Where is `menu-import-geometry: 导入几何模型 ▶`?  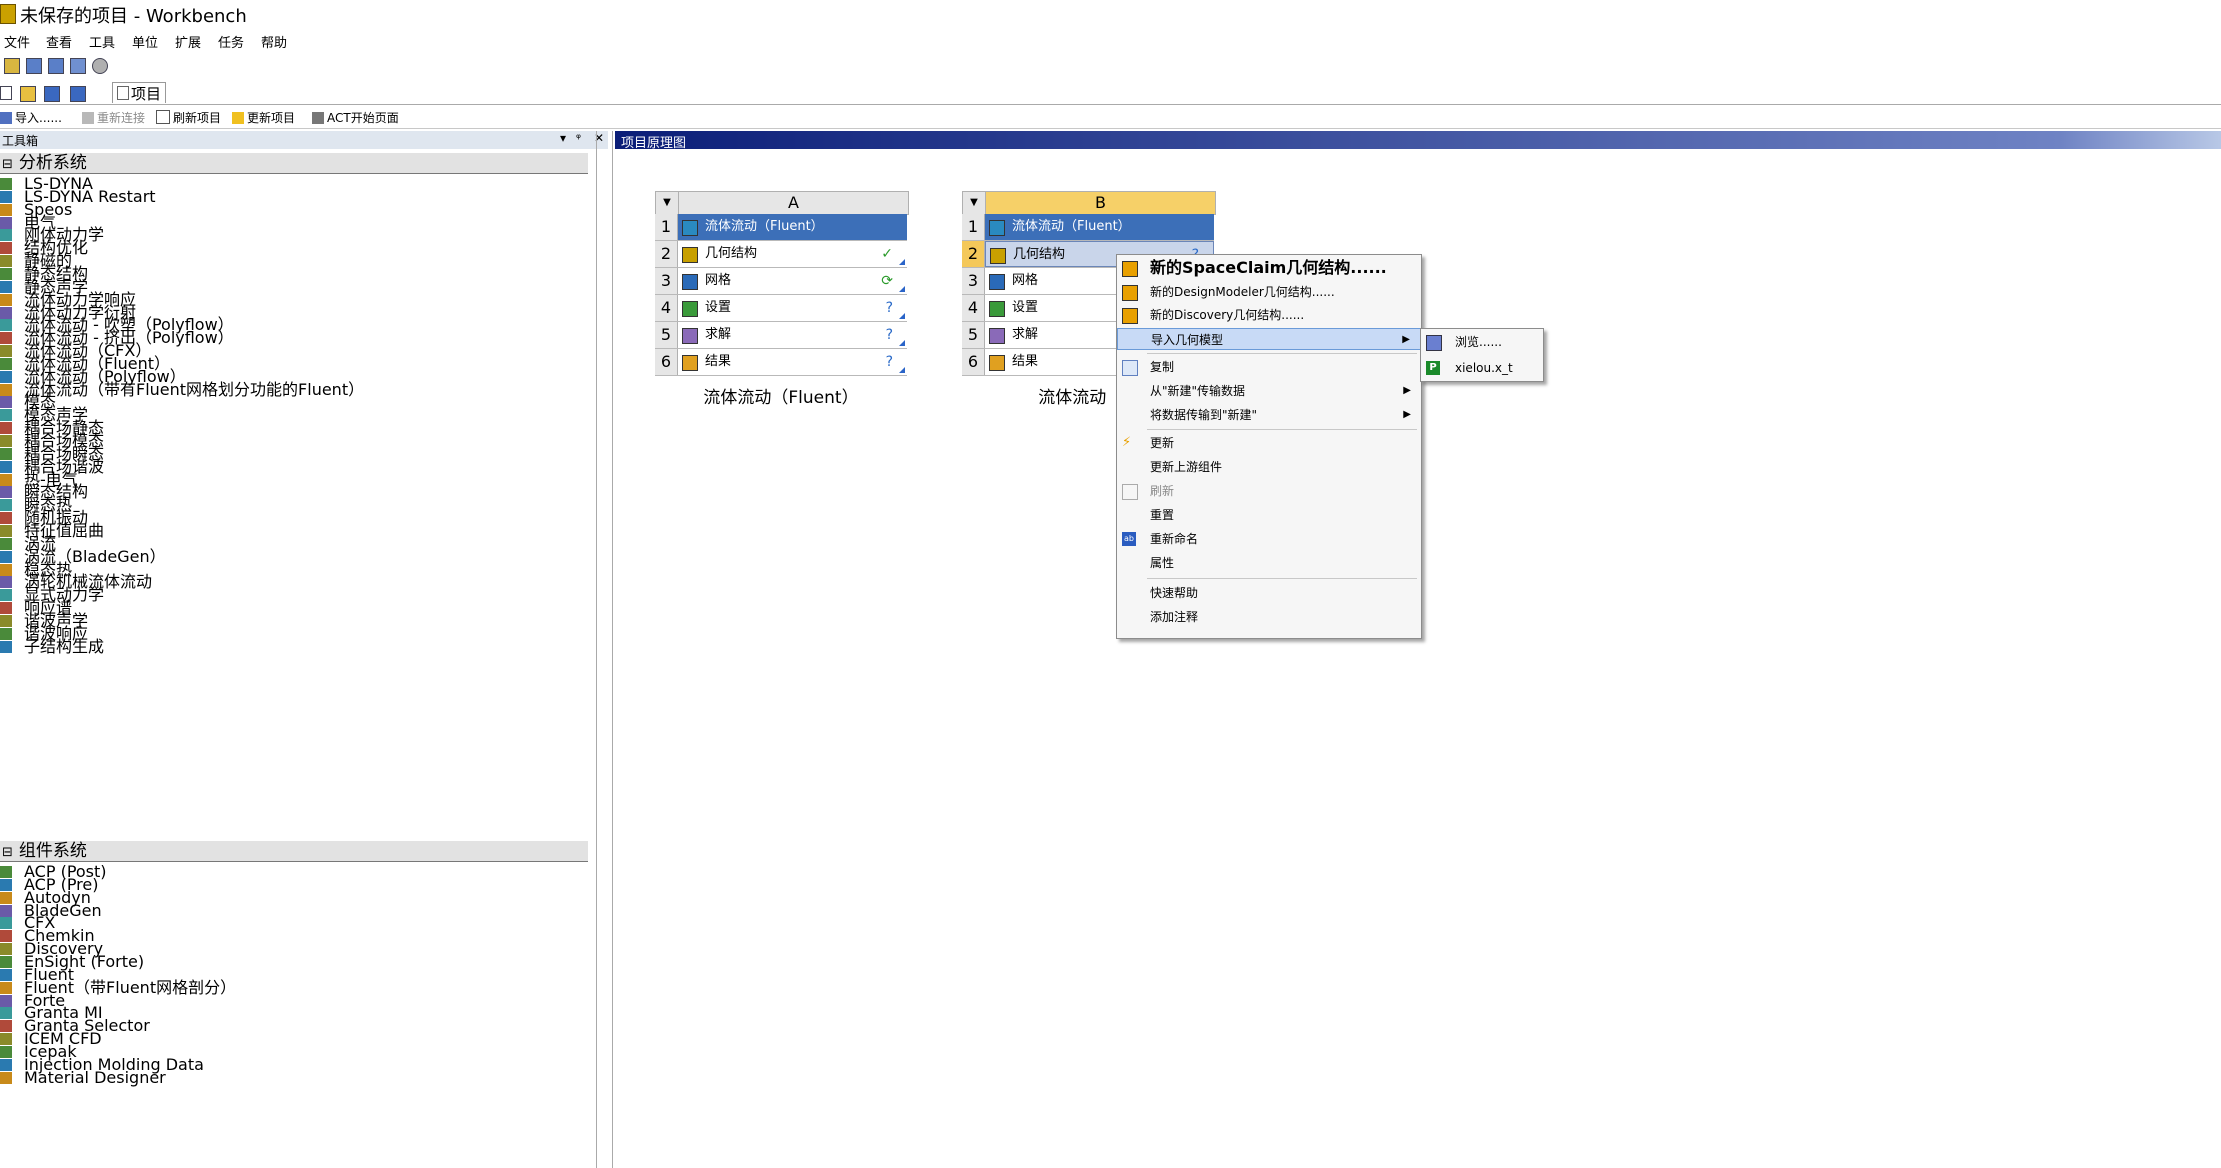 menu-import-geometry: 导入几何模型 ▶ is located at coordinates (1269, 339).